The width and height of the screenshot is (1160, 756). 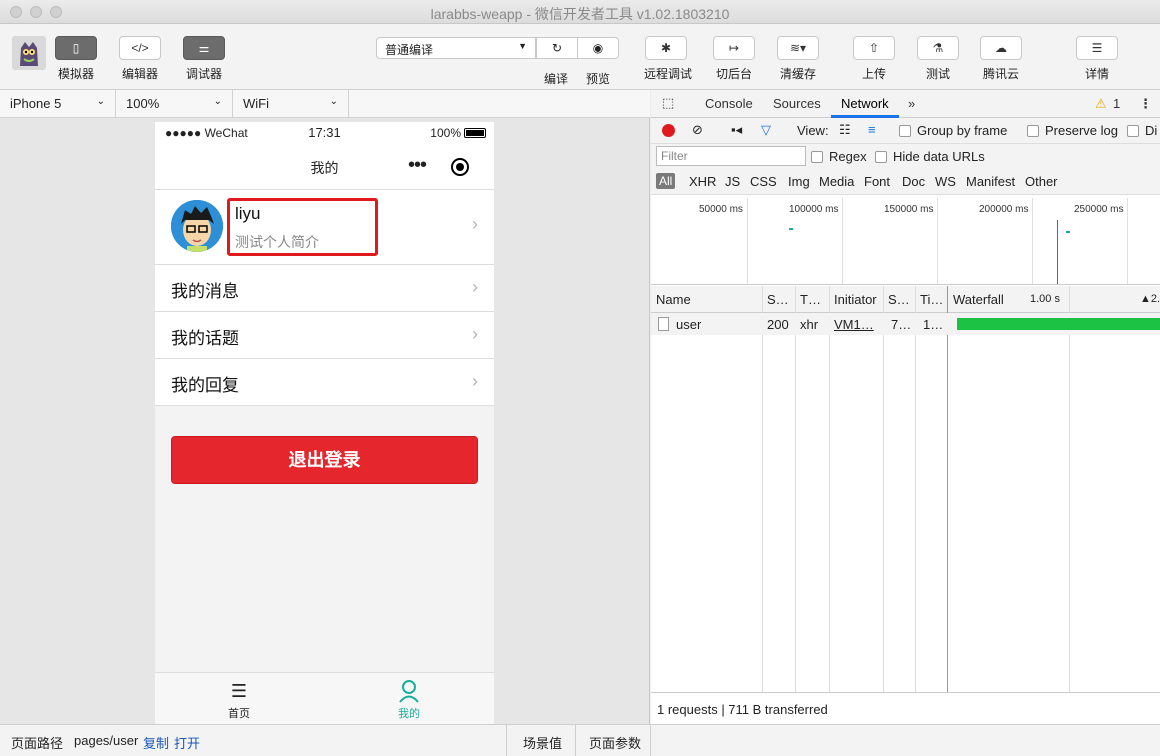 I want to click on regex-label: Regex, so click(x=848, y=156).